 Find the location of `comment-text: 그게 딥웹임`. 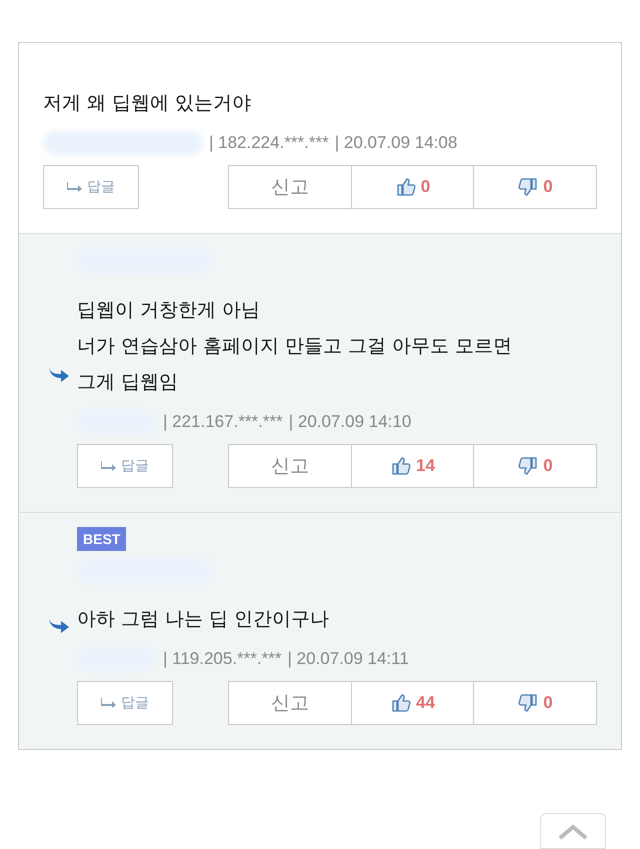

comment-text: 그게 딥웹임 is located at coordinates (127, 382).